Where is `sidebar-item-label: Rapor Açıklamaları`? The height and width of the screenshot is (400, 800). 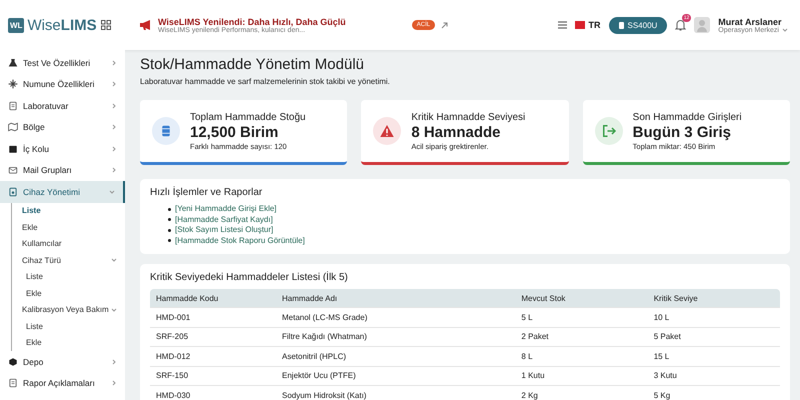 sidebar-item-label: Rapor Açıklamaları is located at coordinates (59, 383).